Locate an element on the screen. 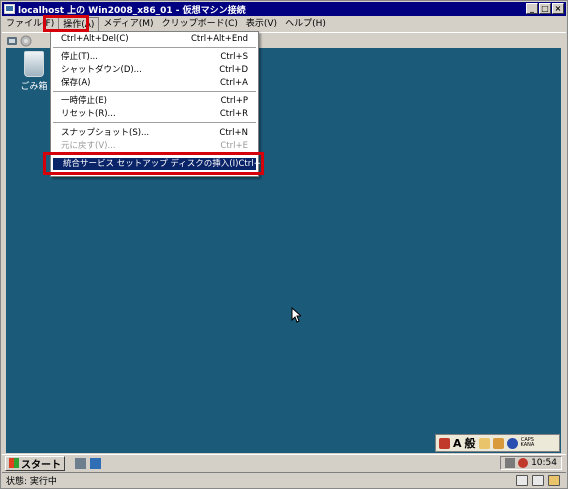  minimize-button: _ is located at coordinates (532, 8).